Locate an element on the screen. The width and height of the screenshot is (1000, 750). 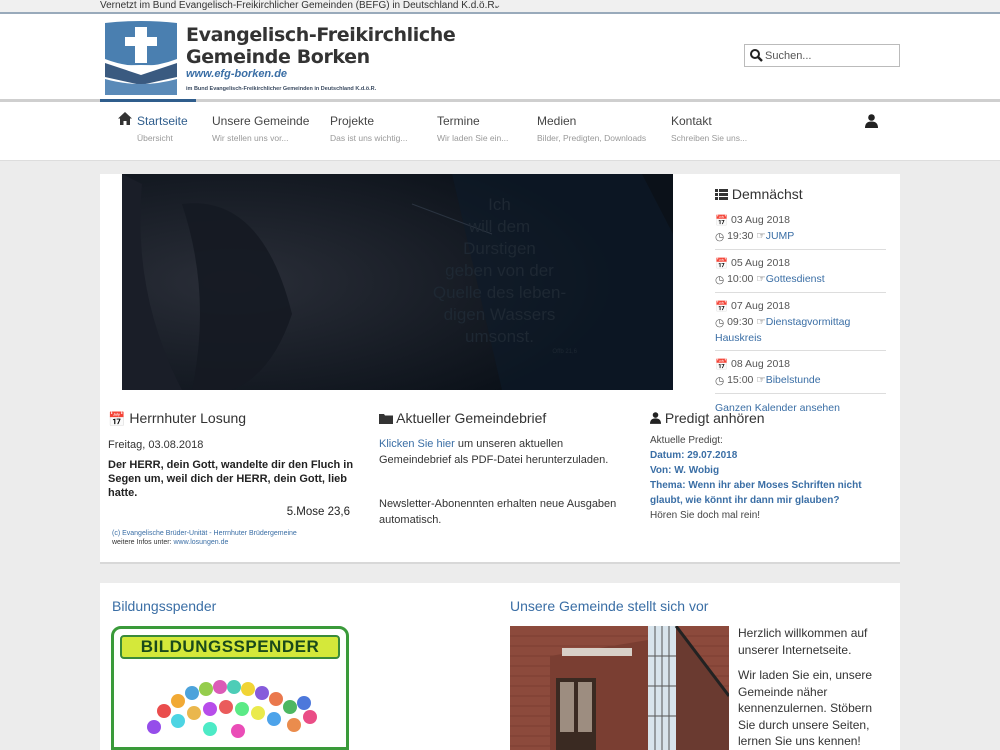
gemeindebrief-title-text: Aktueller Gemeindebrief is located at coordinates (471, 418).